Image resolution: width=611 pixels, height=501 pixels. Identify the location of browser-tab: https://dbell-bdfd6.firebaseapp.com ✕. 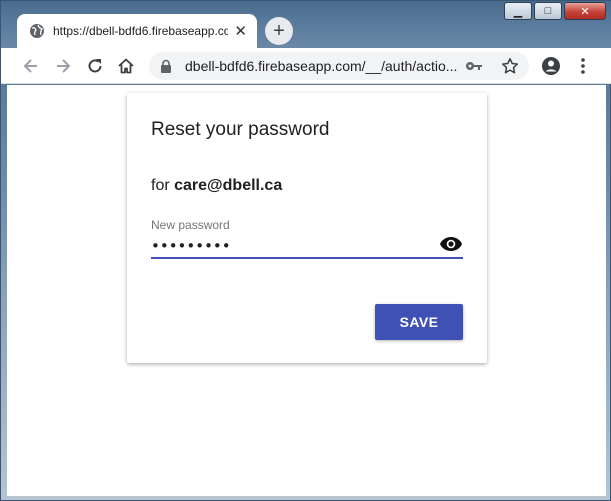
(137, 31).